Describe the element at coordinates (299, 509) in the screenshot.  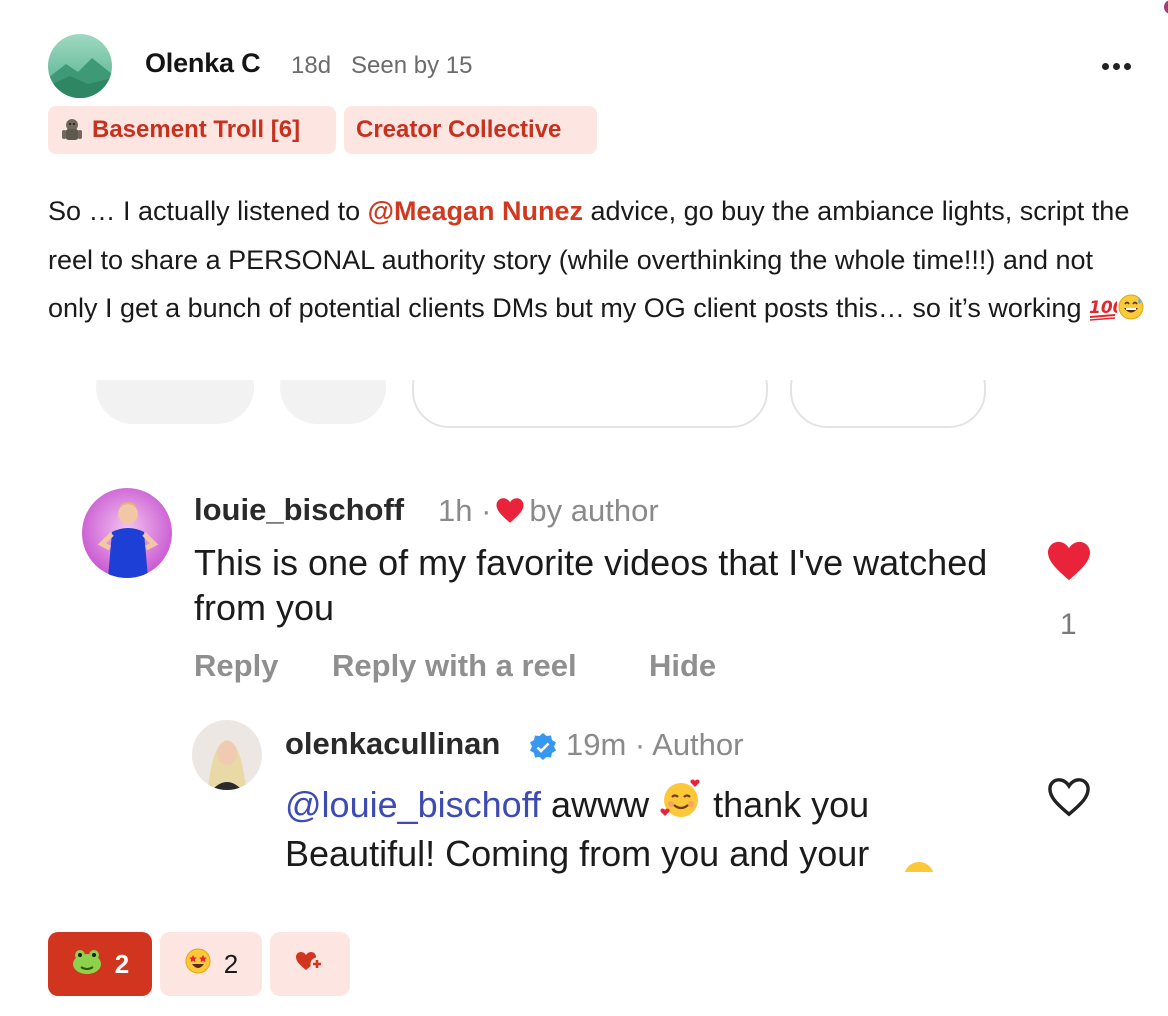
I see `comment-username: louie_bischoff` at that location.